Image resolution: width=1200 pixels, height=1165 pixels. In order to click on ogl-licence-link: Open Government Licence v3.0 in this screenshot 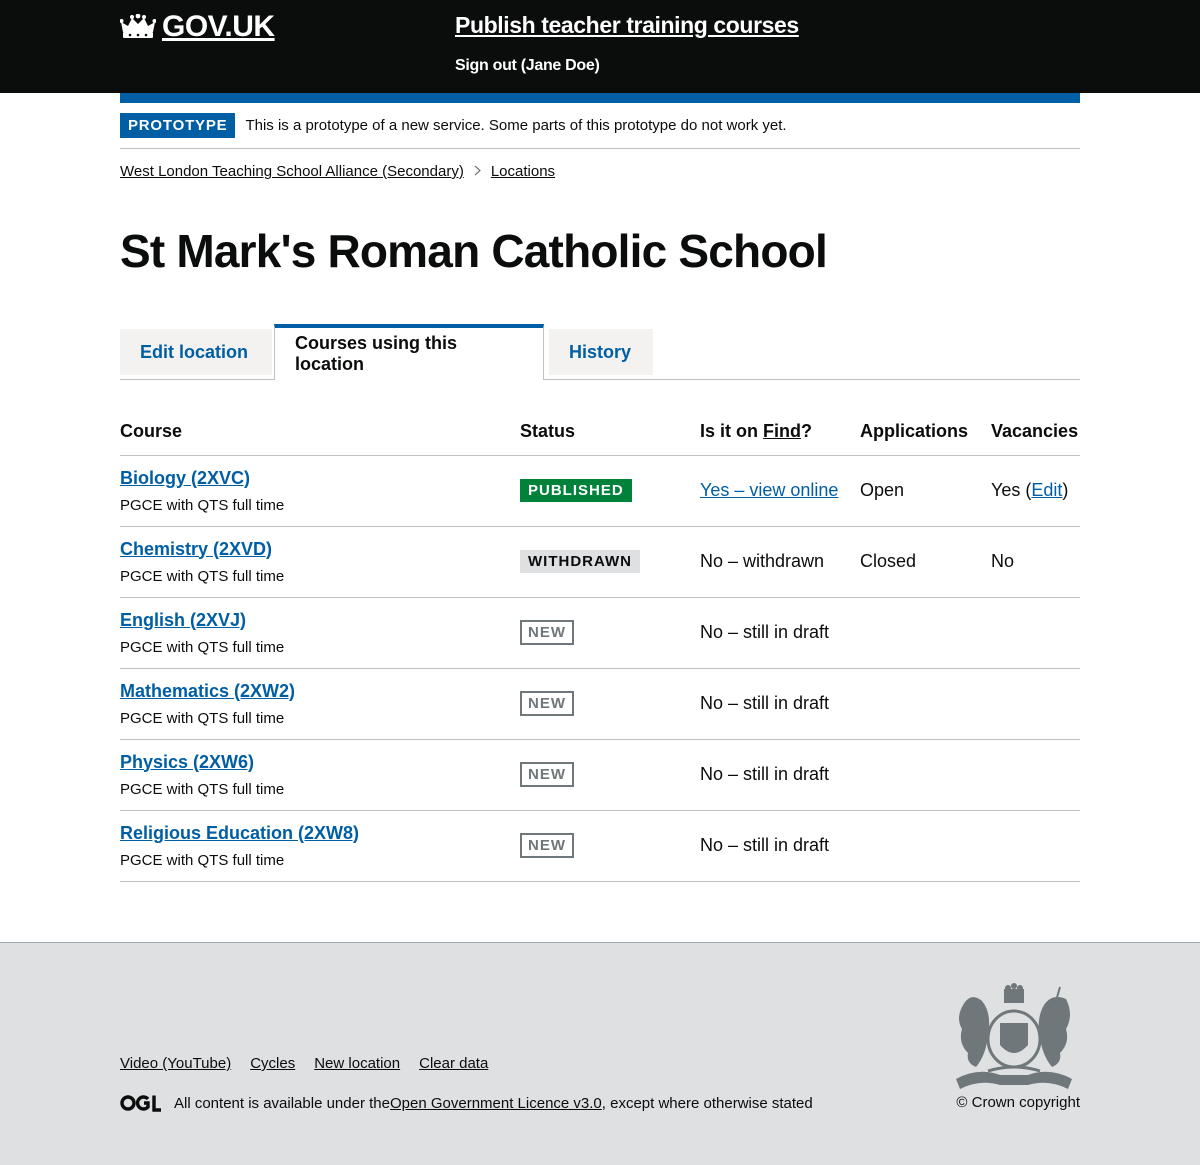, I will do `click(496, 1103)`.